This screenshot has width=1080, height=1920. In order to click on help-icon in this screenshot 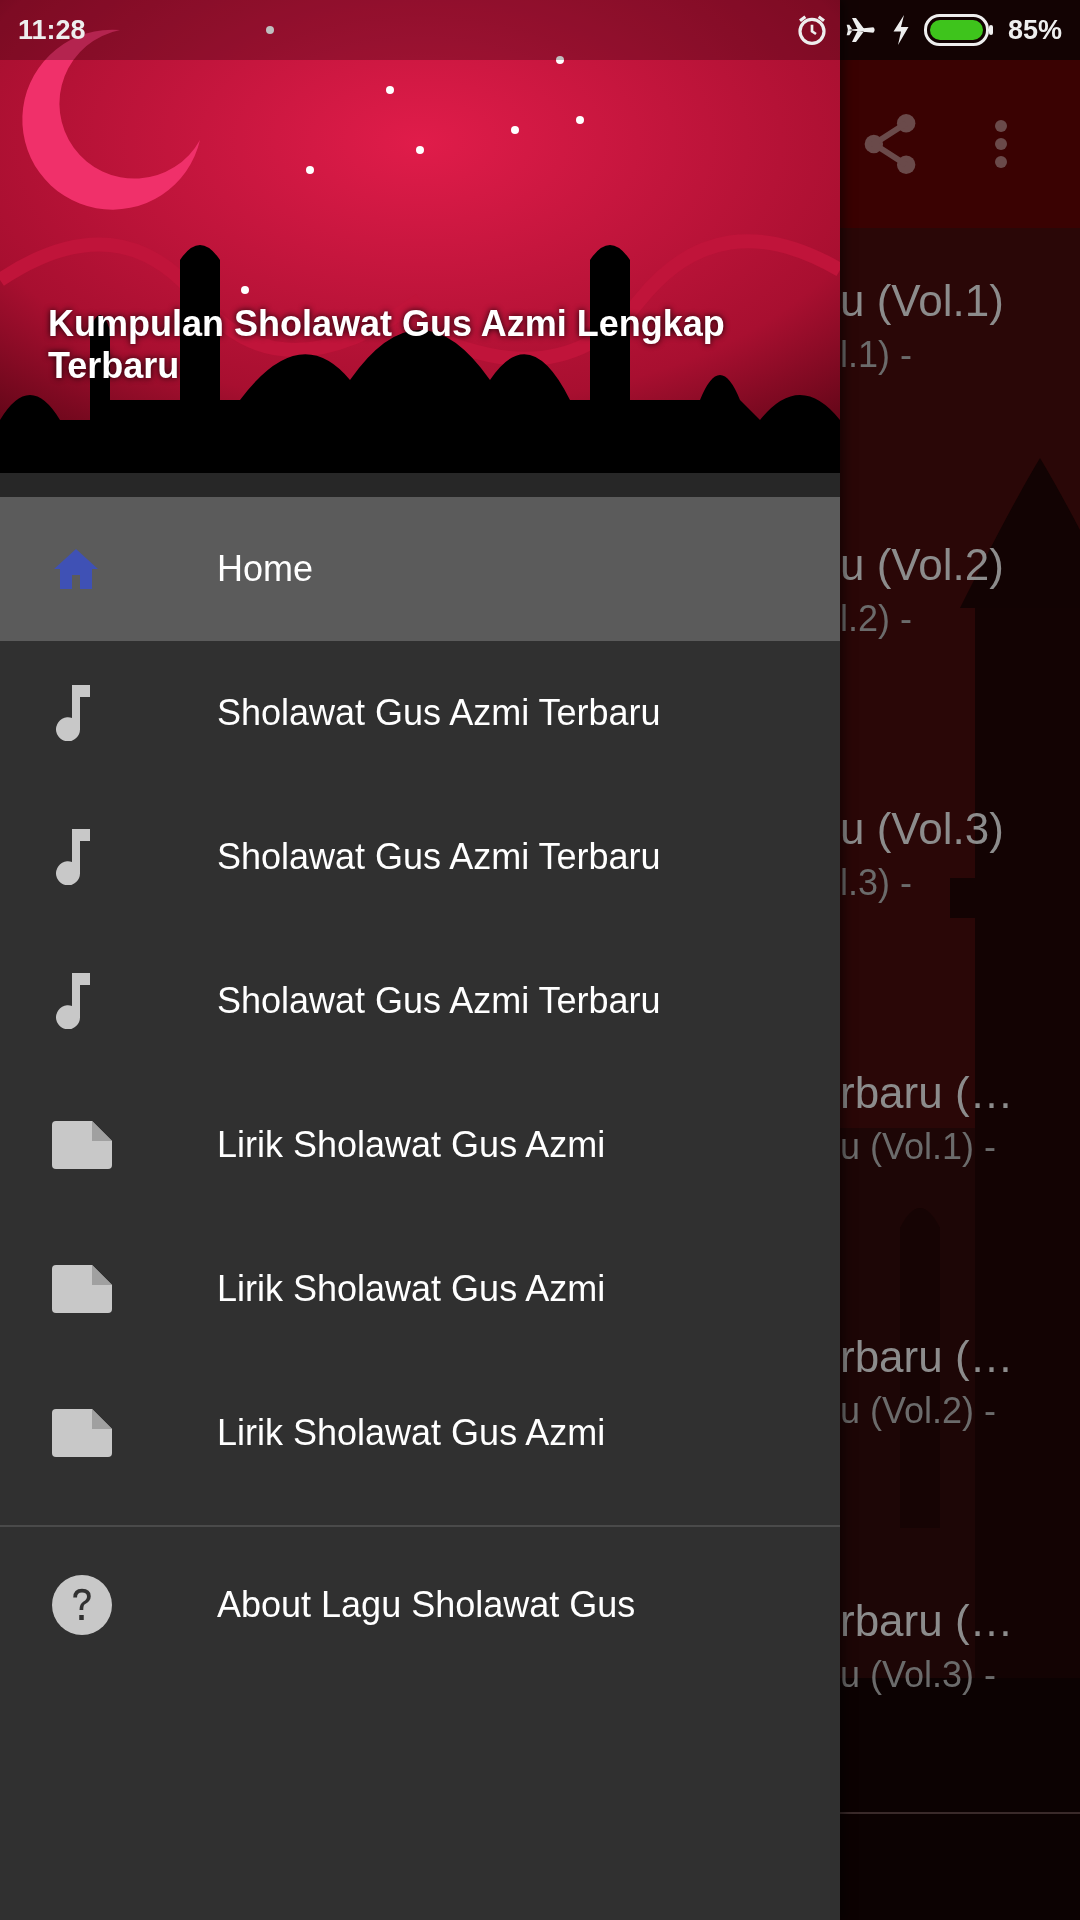, I will do `click(82, 1605)`.